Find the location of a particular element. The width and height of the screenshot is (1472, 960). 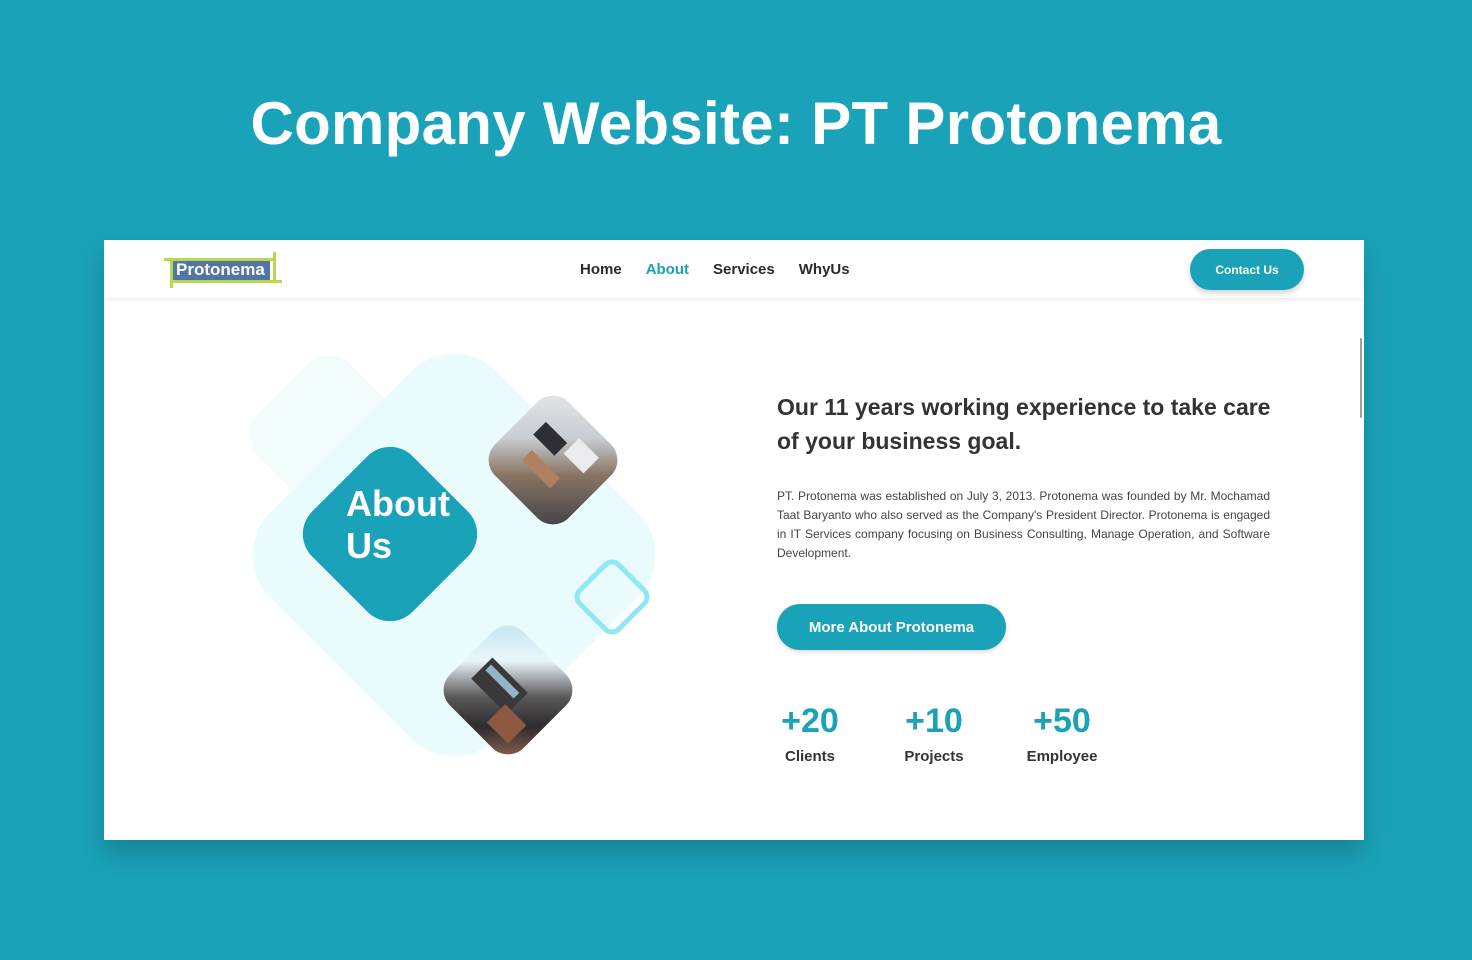

stat-value: +10 is located at coordinates (934, 721).